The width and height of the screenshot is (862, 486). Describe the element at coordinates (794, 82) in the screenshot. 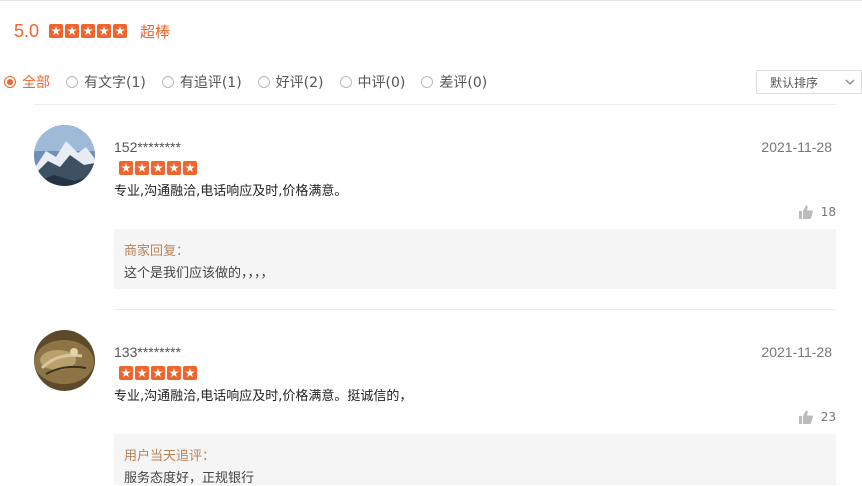

I see `sort-selected-label: 默认排序` at that location.